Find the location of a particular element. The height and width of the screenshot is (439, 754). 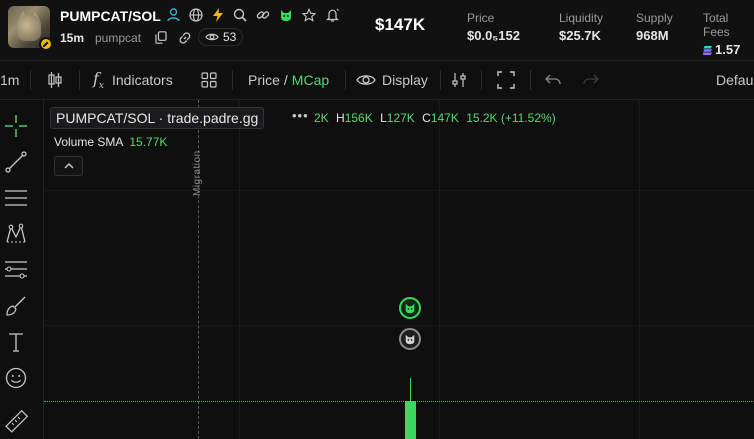

bell-icon is located at coordinates (332, 15).